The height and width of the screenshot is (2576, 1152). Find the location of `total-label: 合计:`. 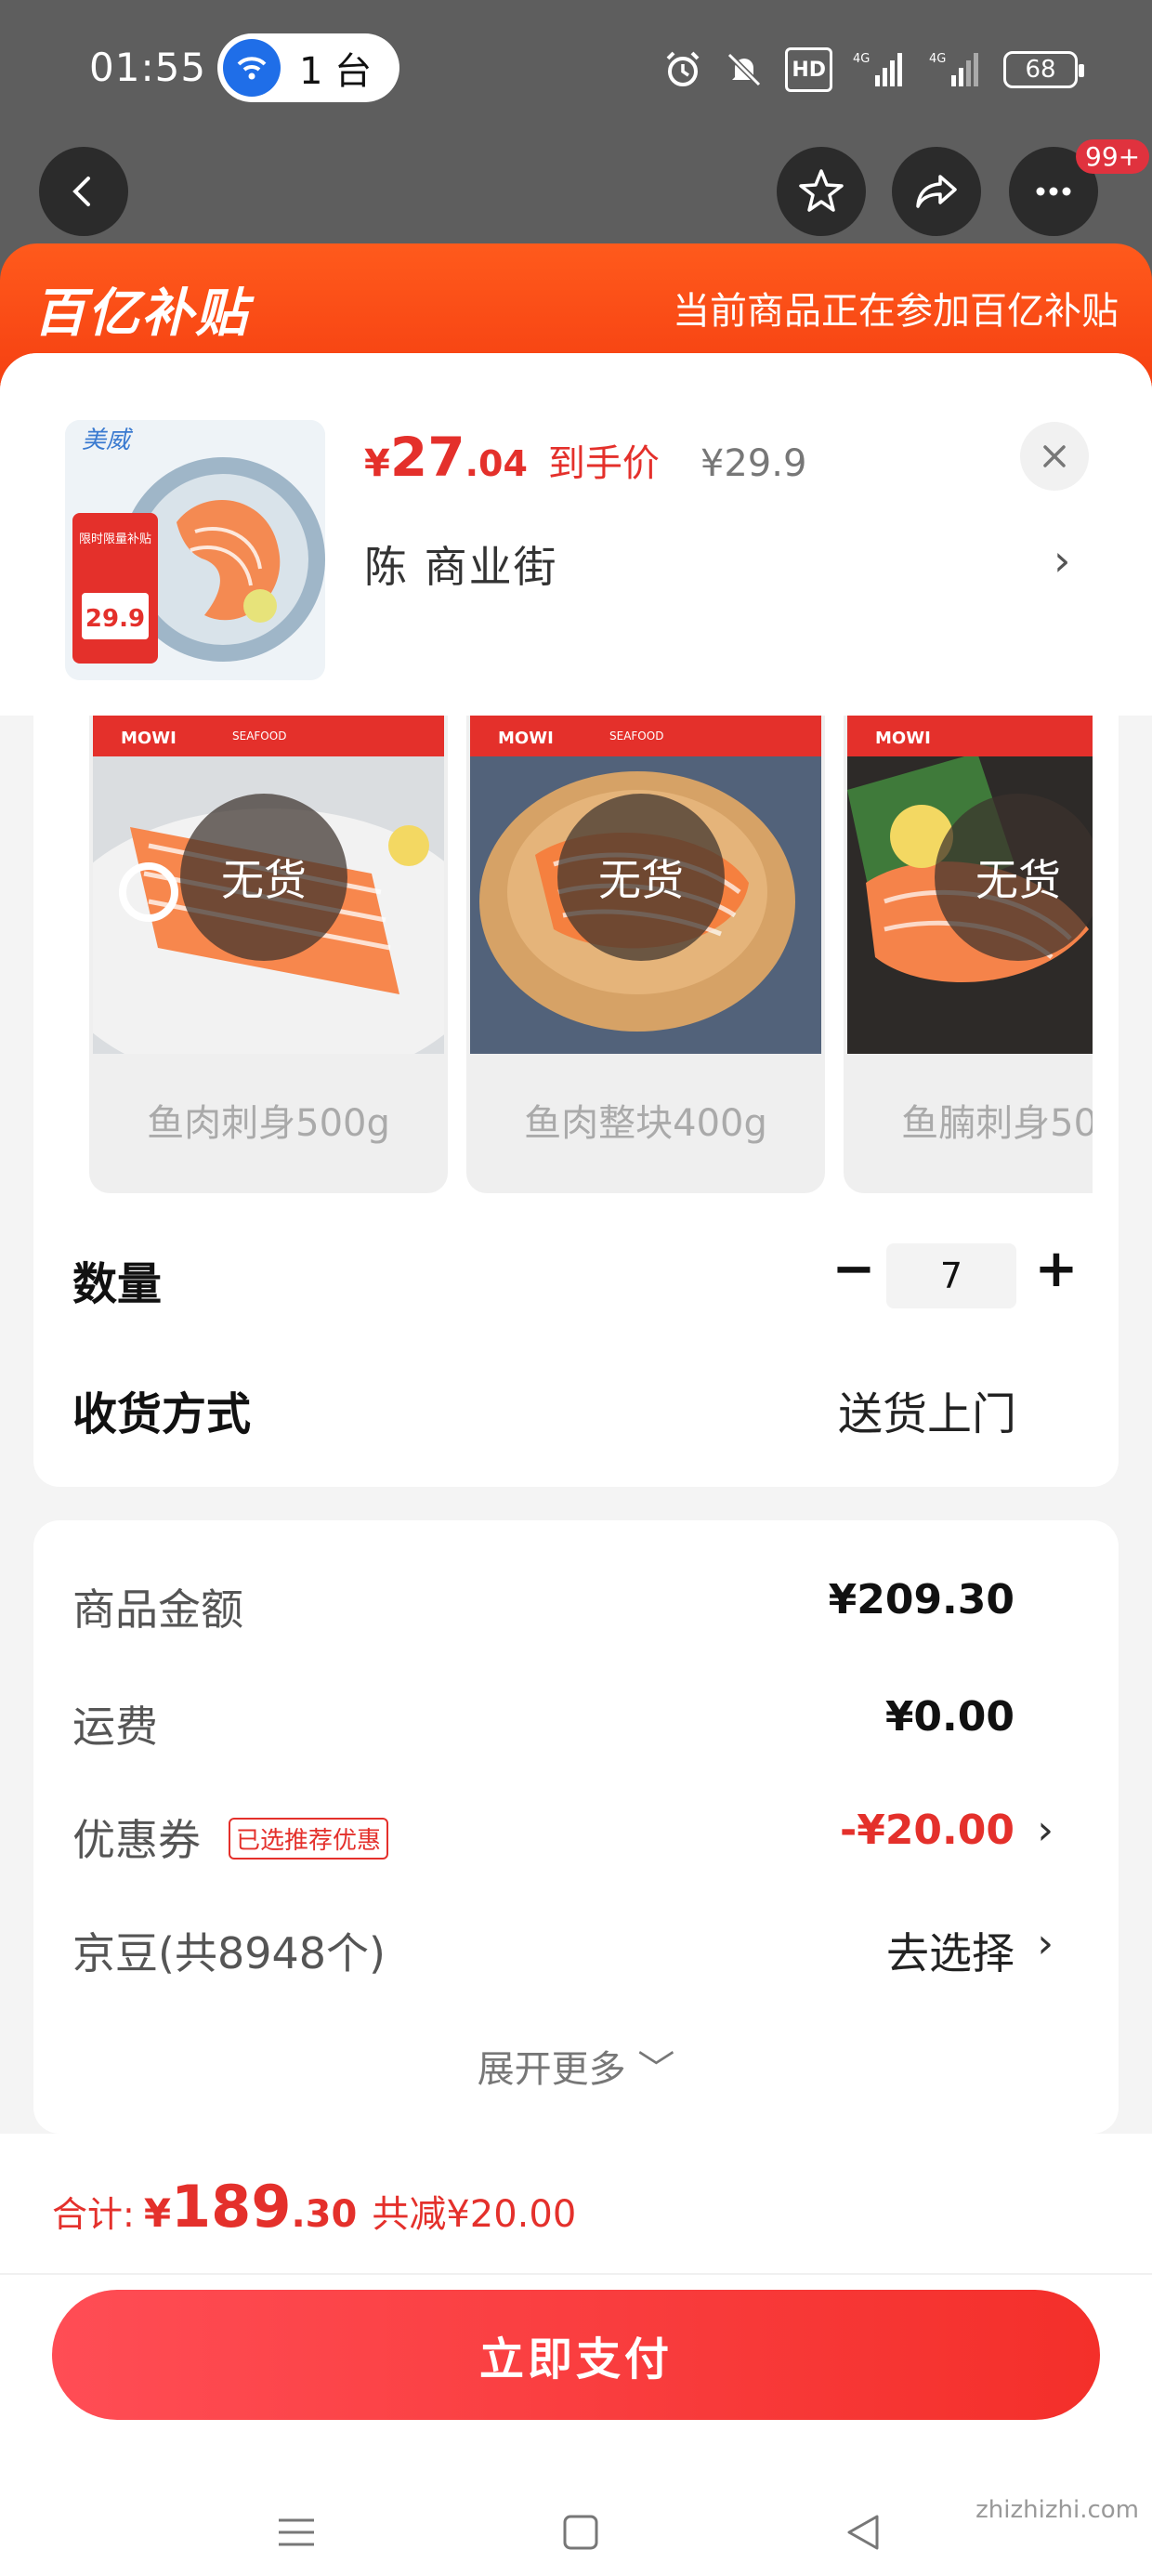

total-label: 合计: is located at coordinates (93, 2214).